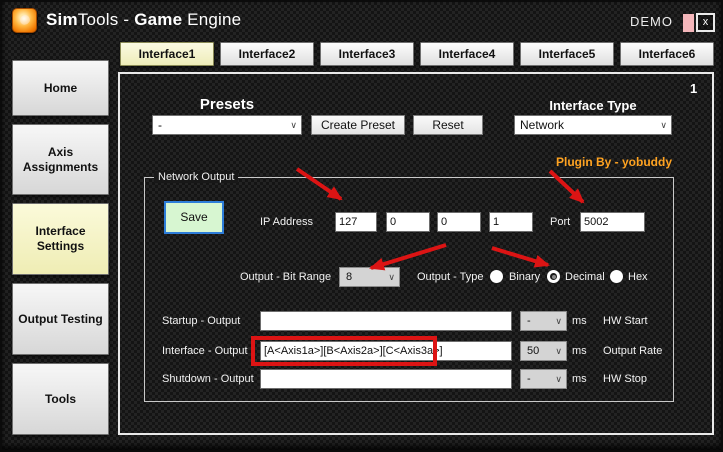  I want to click on sidebar-item-tools: Tools, so click(60, 399).